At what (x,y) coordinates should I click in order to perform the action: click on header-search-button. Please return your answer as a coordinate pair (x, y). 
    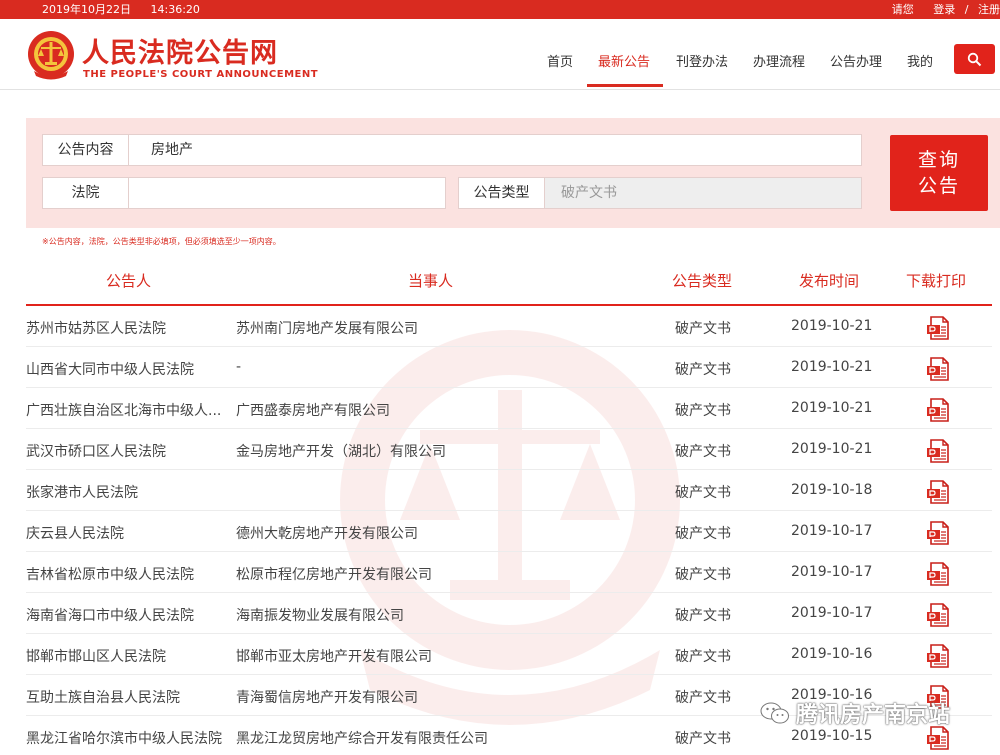
    Looking at the image, I should click on (974, 59).